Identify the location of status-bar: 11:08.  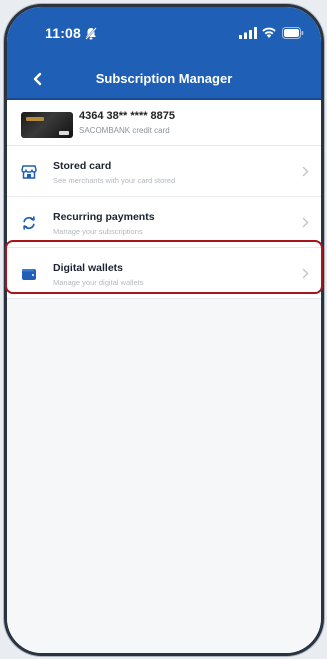
(164, 34).